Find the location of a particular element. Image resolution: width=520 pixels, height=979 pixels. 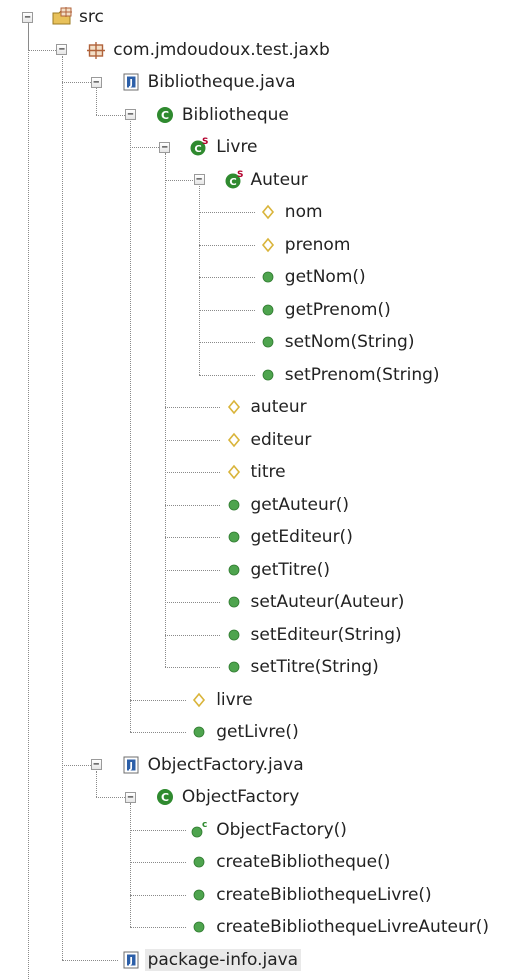

tree-item-label: ObjectFactory() is located at coordinates (281, 829).